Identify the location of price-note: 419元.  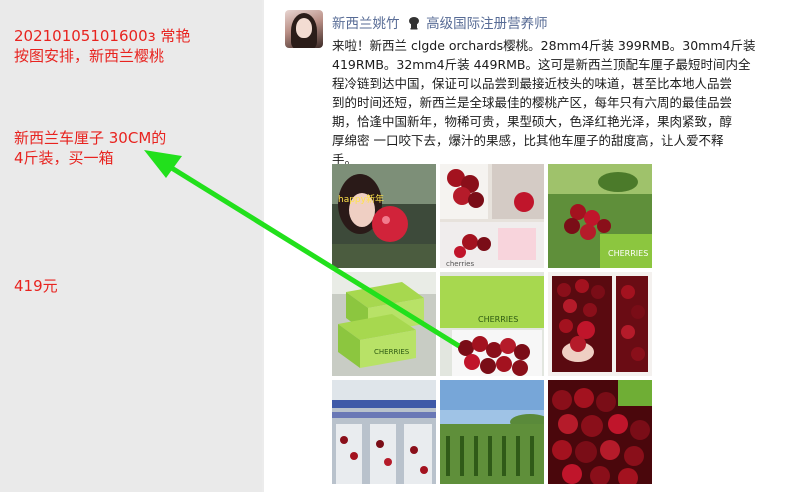
(36, 286).